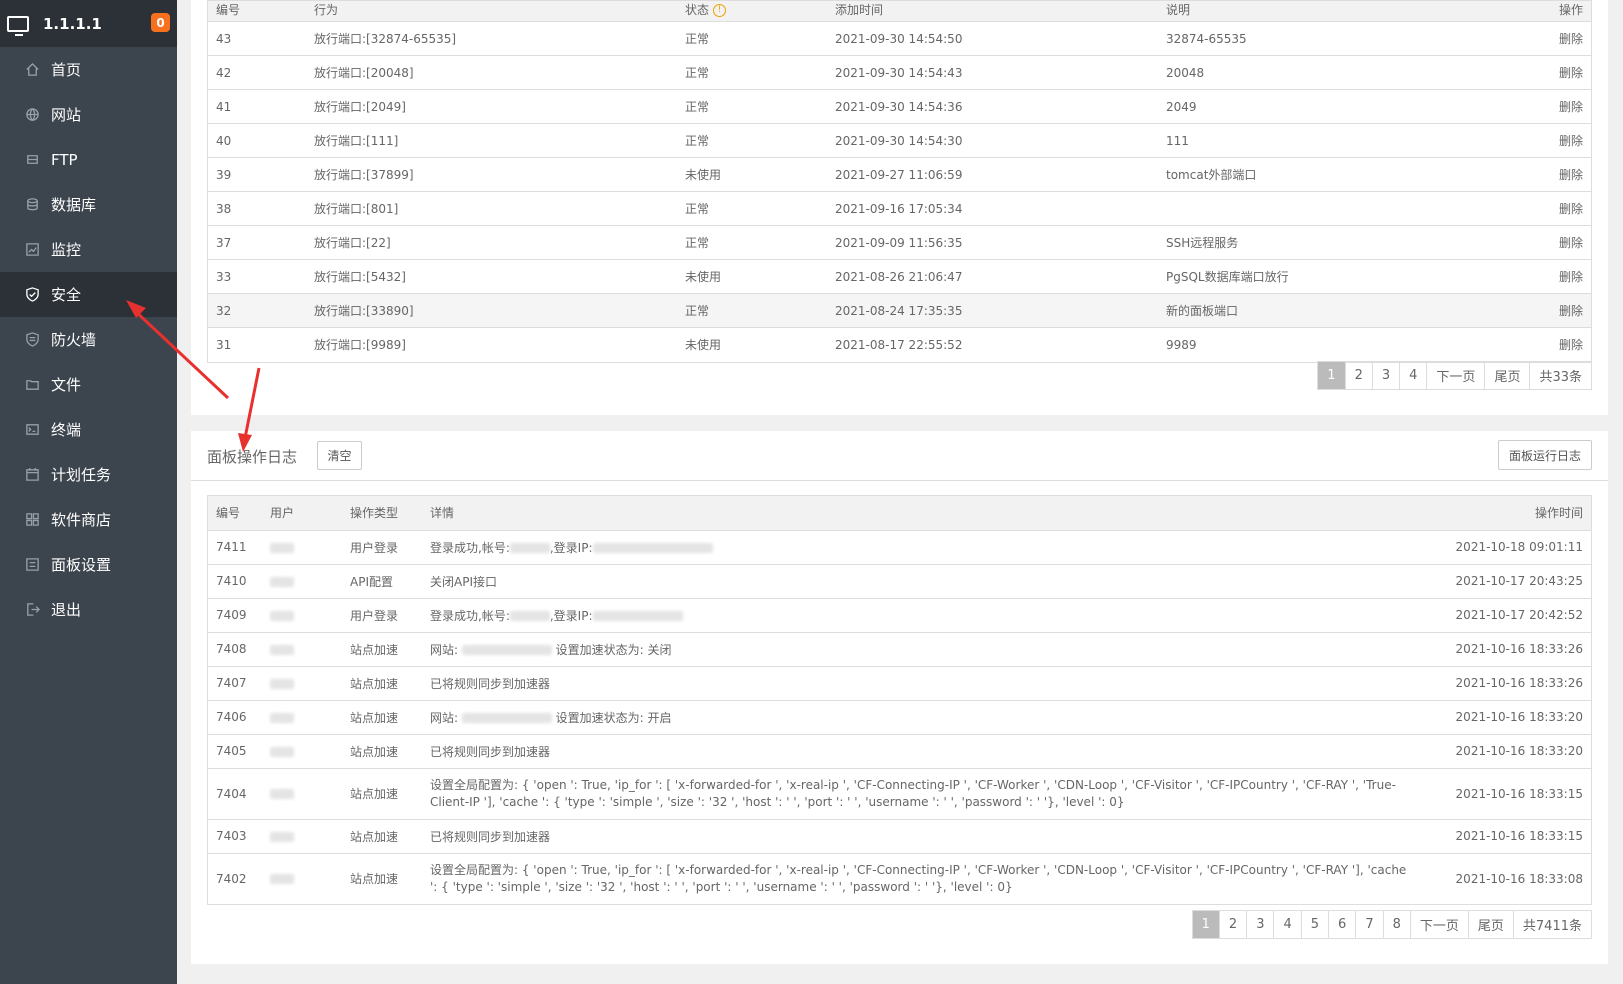  I want to click on page-8-button: 8, so click(1396, 924).